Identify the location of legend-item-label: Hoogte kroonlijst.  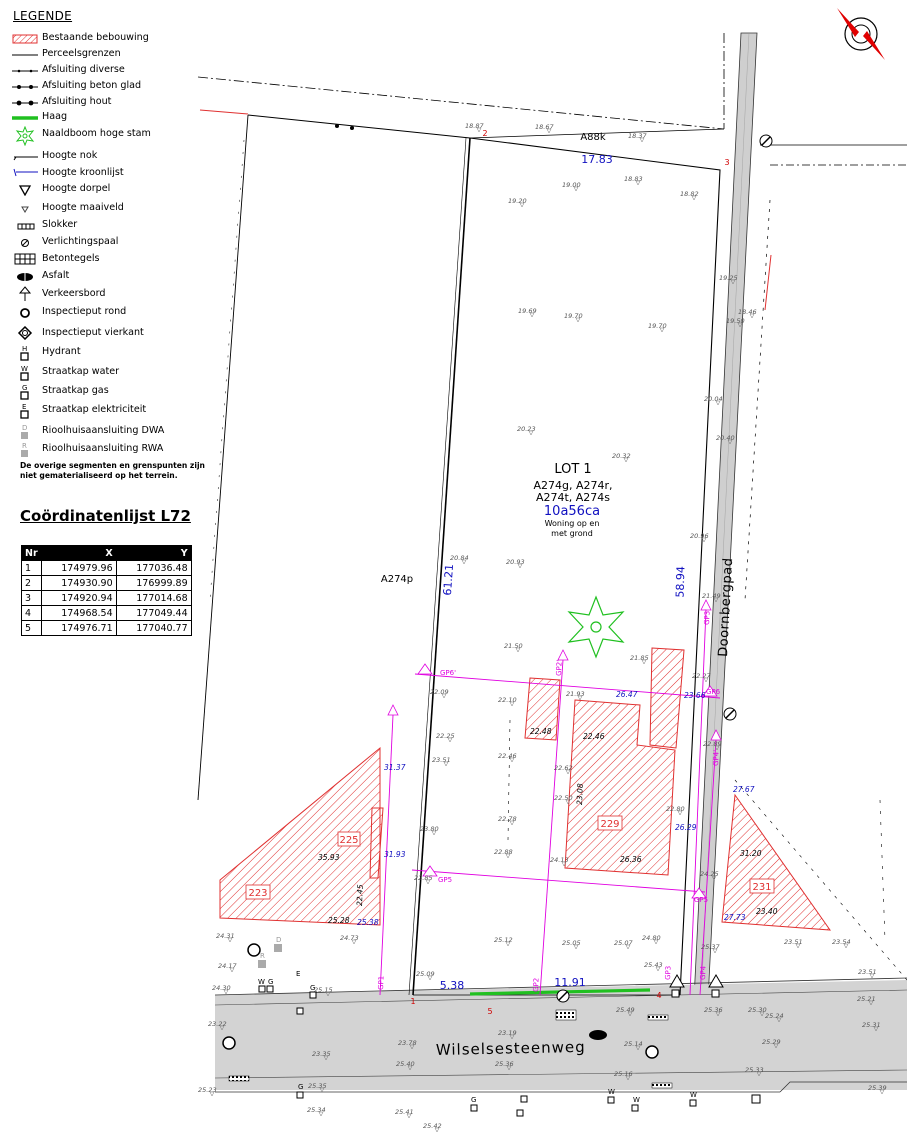
(83, 172).